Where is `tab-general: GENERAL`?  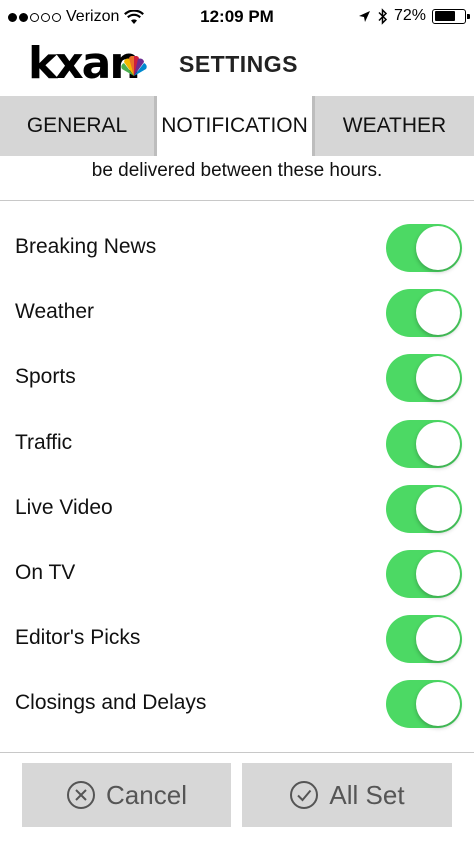 tab-general: GENERAL is located at coordinates (78, 126).